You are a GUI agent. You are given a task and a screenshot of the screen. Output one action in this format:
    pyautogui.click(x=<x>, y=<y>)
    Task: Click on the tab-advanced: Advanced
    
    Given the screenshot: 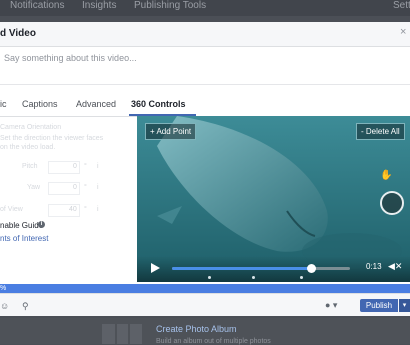 What is the action you would take?
    pyautogui.click(x=96, y=104)
    